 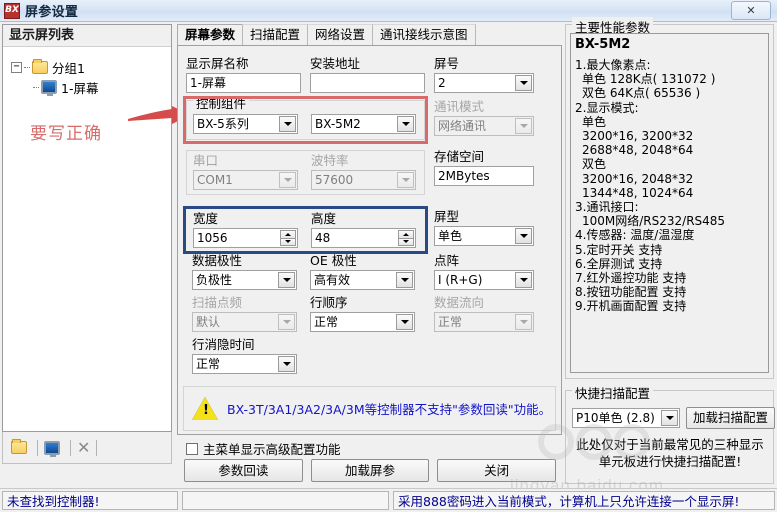 I want to click on width-value: 1056, so click(x=212, y=238).